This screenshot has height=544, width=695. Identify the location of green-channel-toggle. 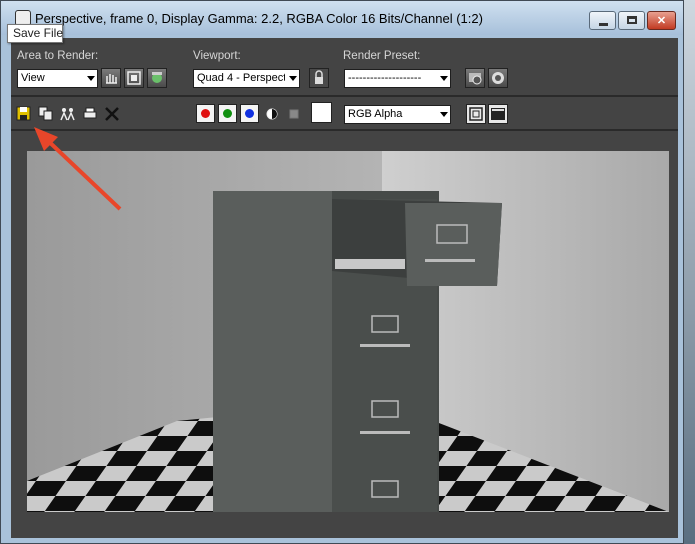
(227, 113).